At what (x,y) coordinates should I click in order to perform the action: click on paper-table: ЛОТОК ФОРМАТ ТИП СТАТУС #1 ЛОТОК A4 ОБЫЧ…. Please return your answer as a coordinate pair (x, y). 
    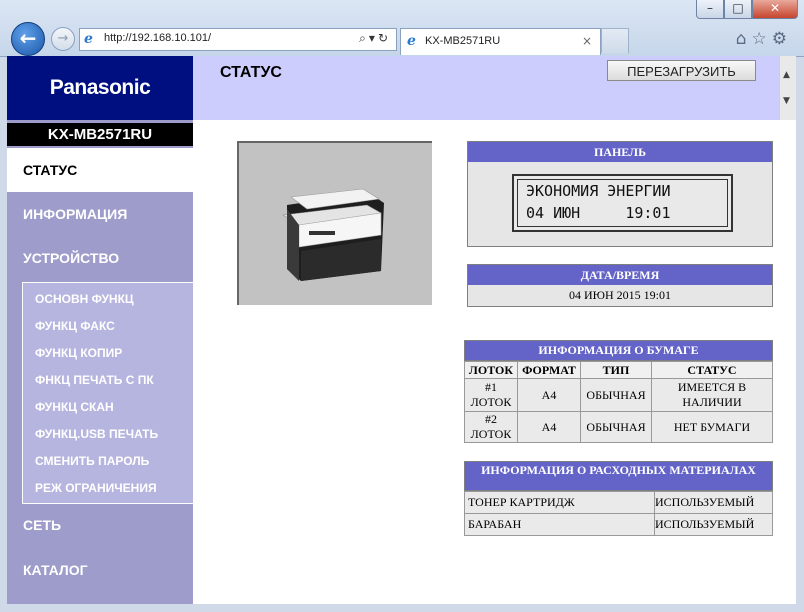
    Looking at the image, I should click on (618, 402).